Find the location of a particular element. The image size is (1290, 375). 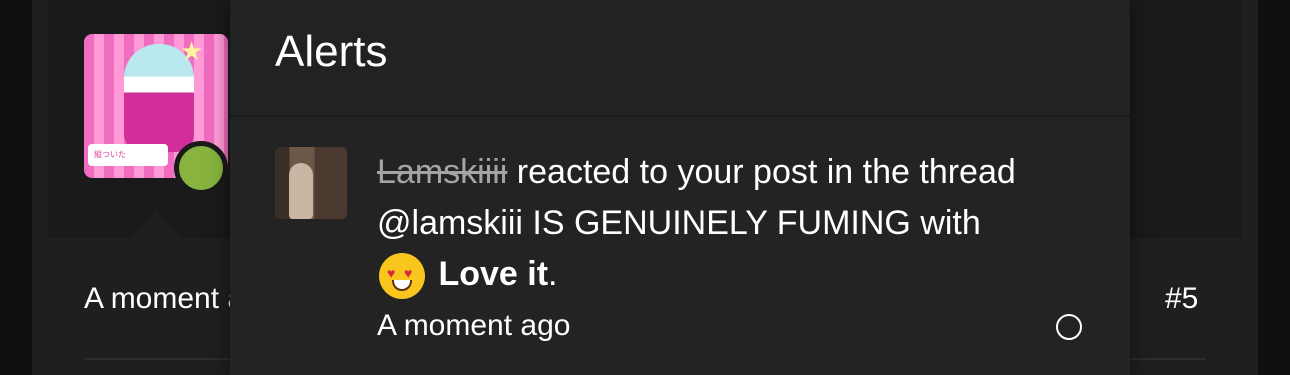

heart-eye-left-icon: ♥ is located at coordinates (391, 273).